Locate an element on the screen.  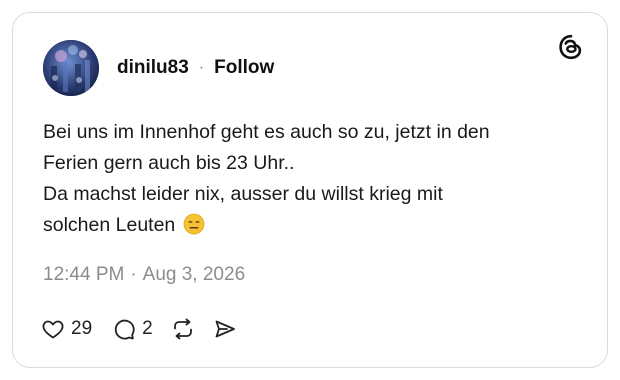
timestamp-date: Aug 3, 2026 is located at coordinates (194, 274).